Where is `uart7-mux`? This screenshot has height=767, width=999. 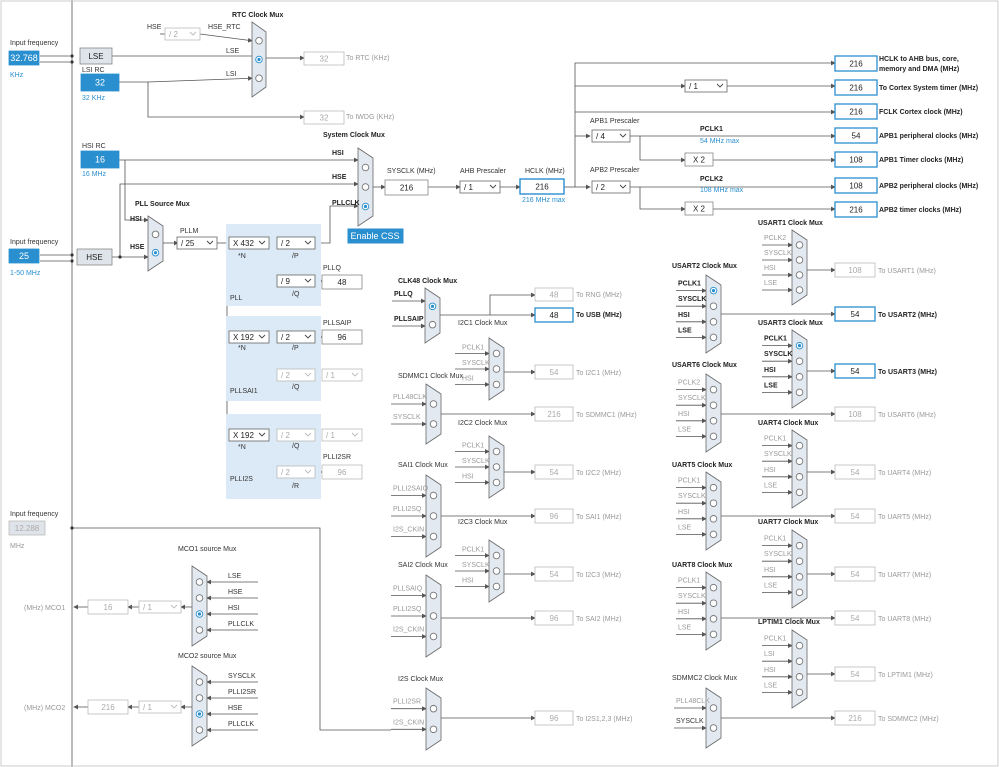
uart7-mux is located at coordinates (799, 569).